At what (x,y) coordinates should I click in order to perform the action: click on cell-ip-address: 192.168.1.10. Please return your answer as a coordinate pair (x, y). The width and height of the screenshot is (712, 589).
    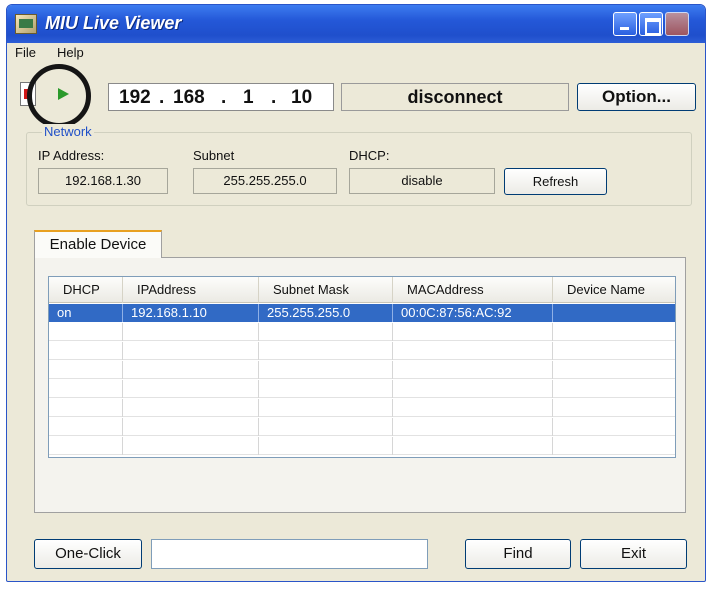
    Looking at the image, I should click on (191, 313).